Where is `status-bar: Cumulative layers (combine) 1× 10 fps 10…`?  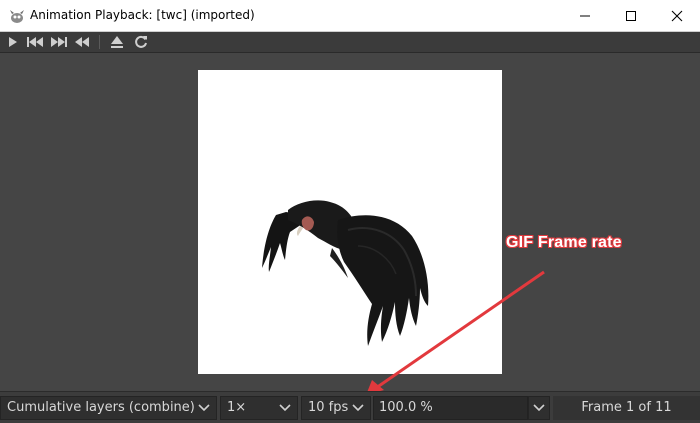 status-bar: Cumulative layers (combine) 1× 10 fps 10… is located at coordinates (350, 407).